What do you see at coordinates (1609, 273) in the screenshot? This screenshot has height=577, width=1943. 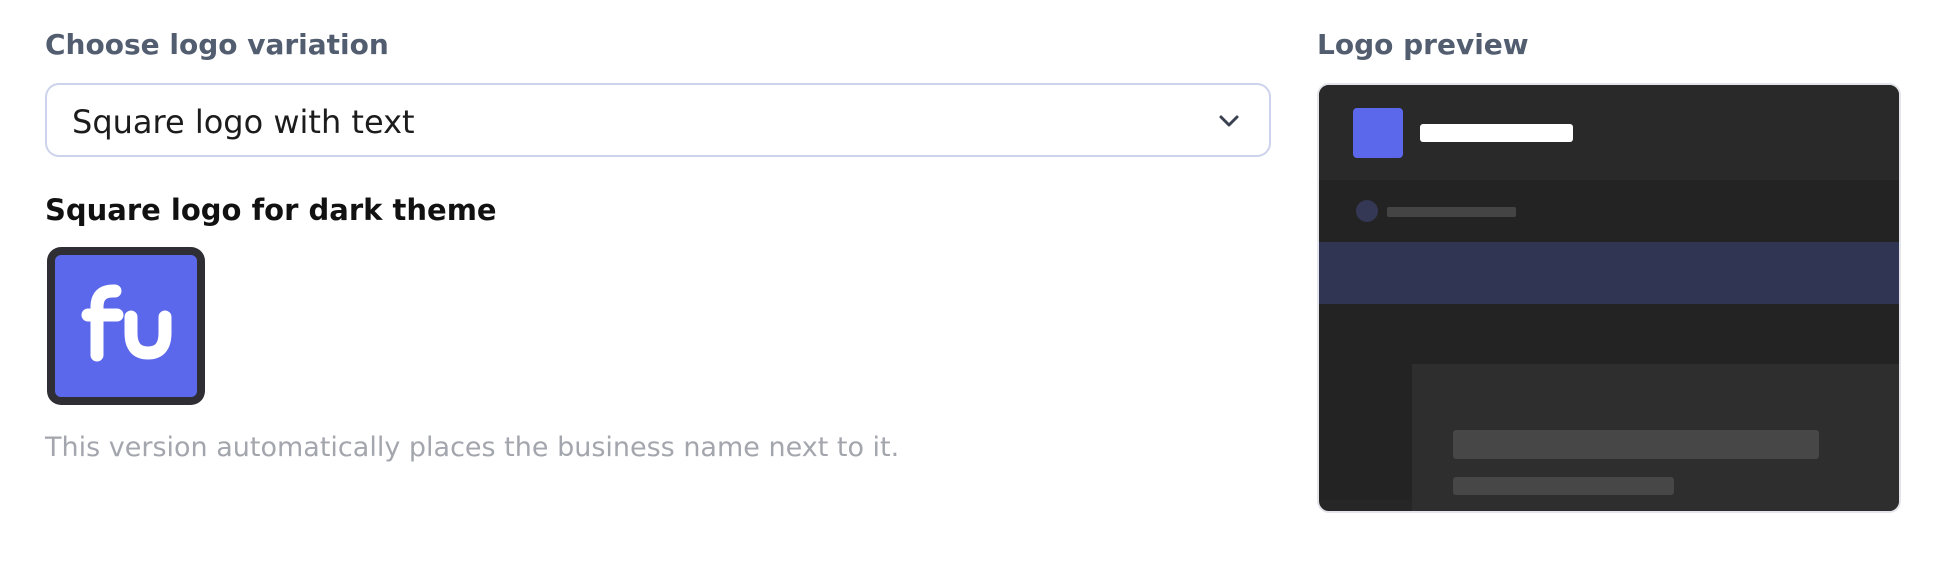 I see `preview-active-row` at bounding box center [1609, 273].